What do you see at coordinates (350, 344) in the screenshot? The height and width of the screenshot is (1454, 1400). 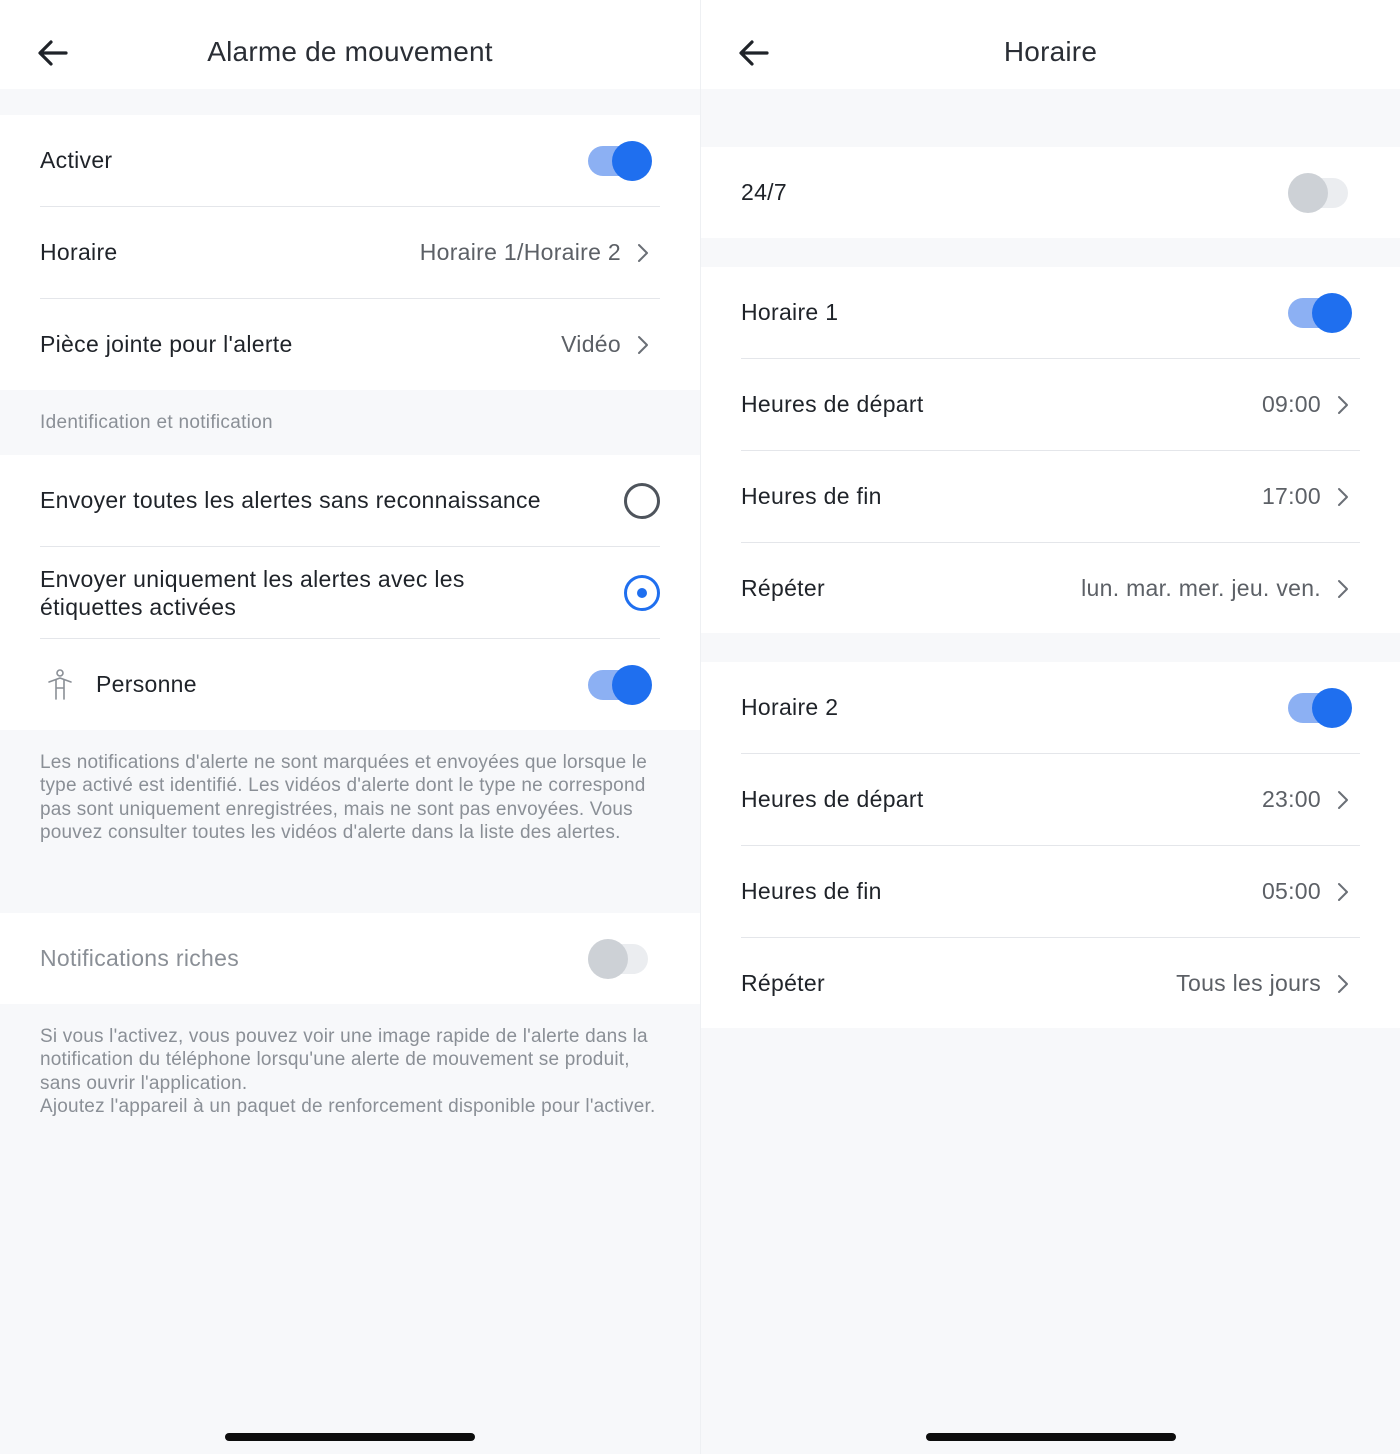 I see `attachment-row: Pièce jointe pour l'alerte Vidéo` at bounding box center [350, 344].